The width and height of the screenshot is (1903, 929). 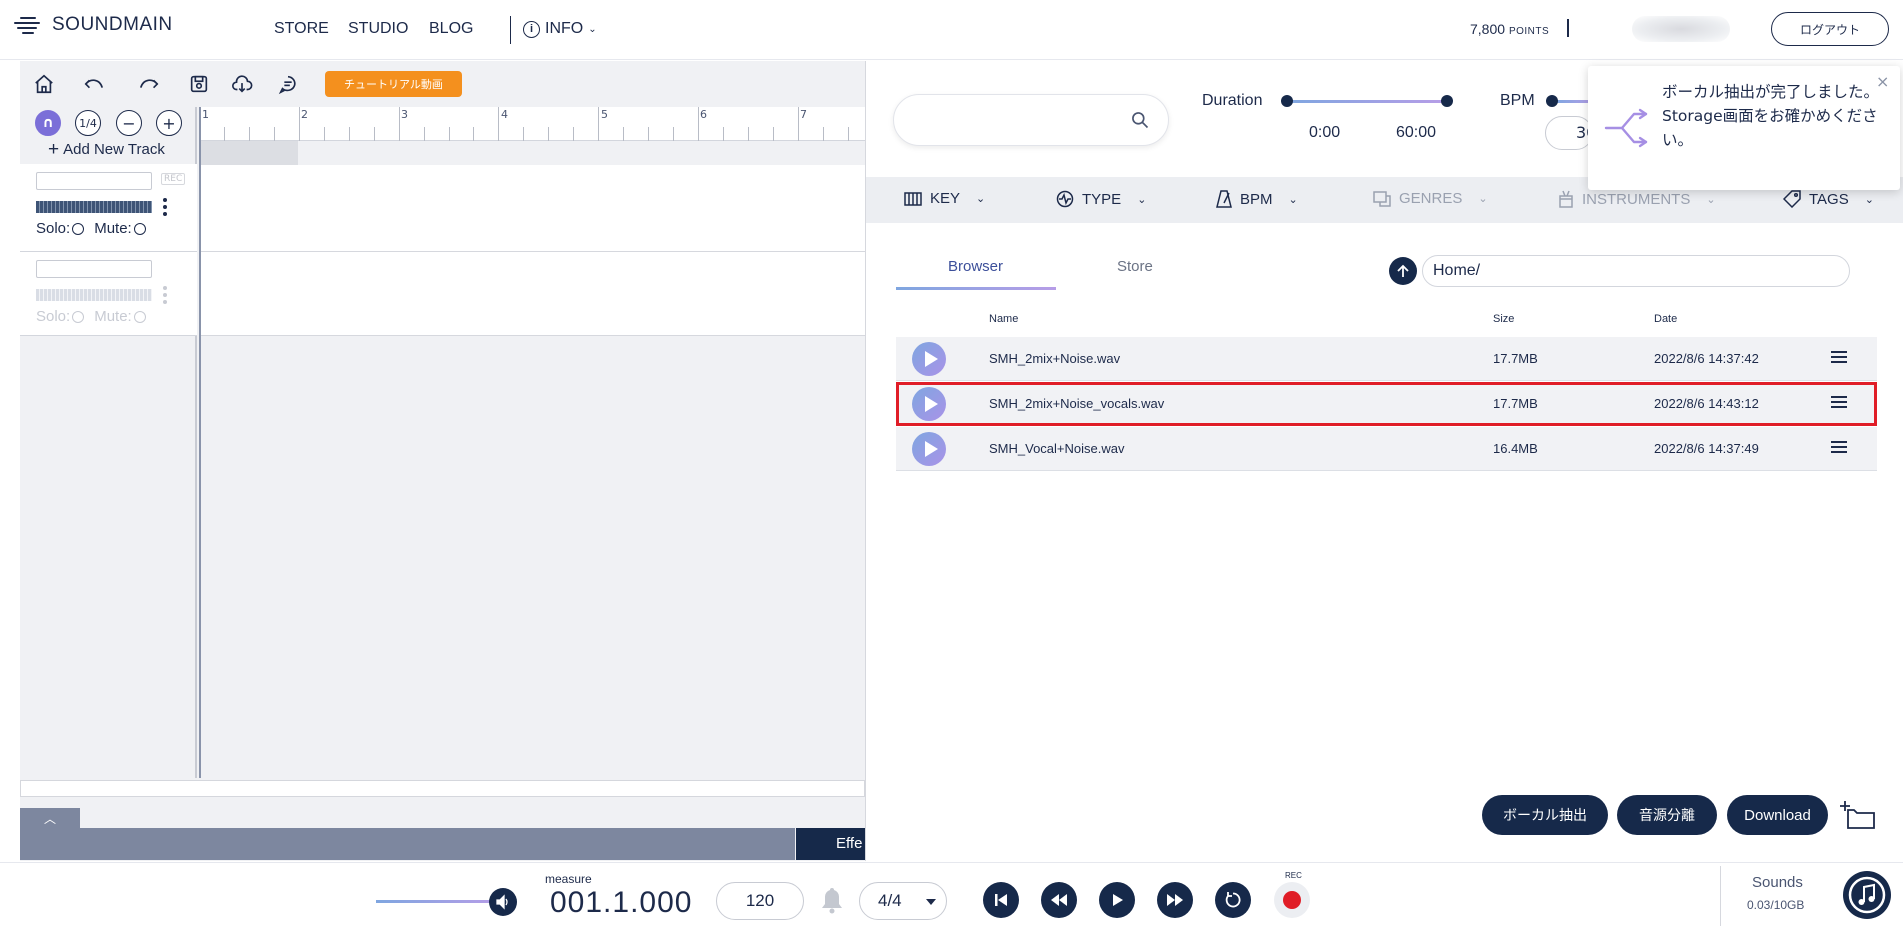 What do you see at coordinates (1077, 403) in the screenshot?
I see `file-name: SMH_2mix+Noise_vocals.wav` at bounding box center [1077, 403].